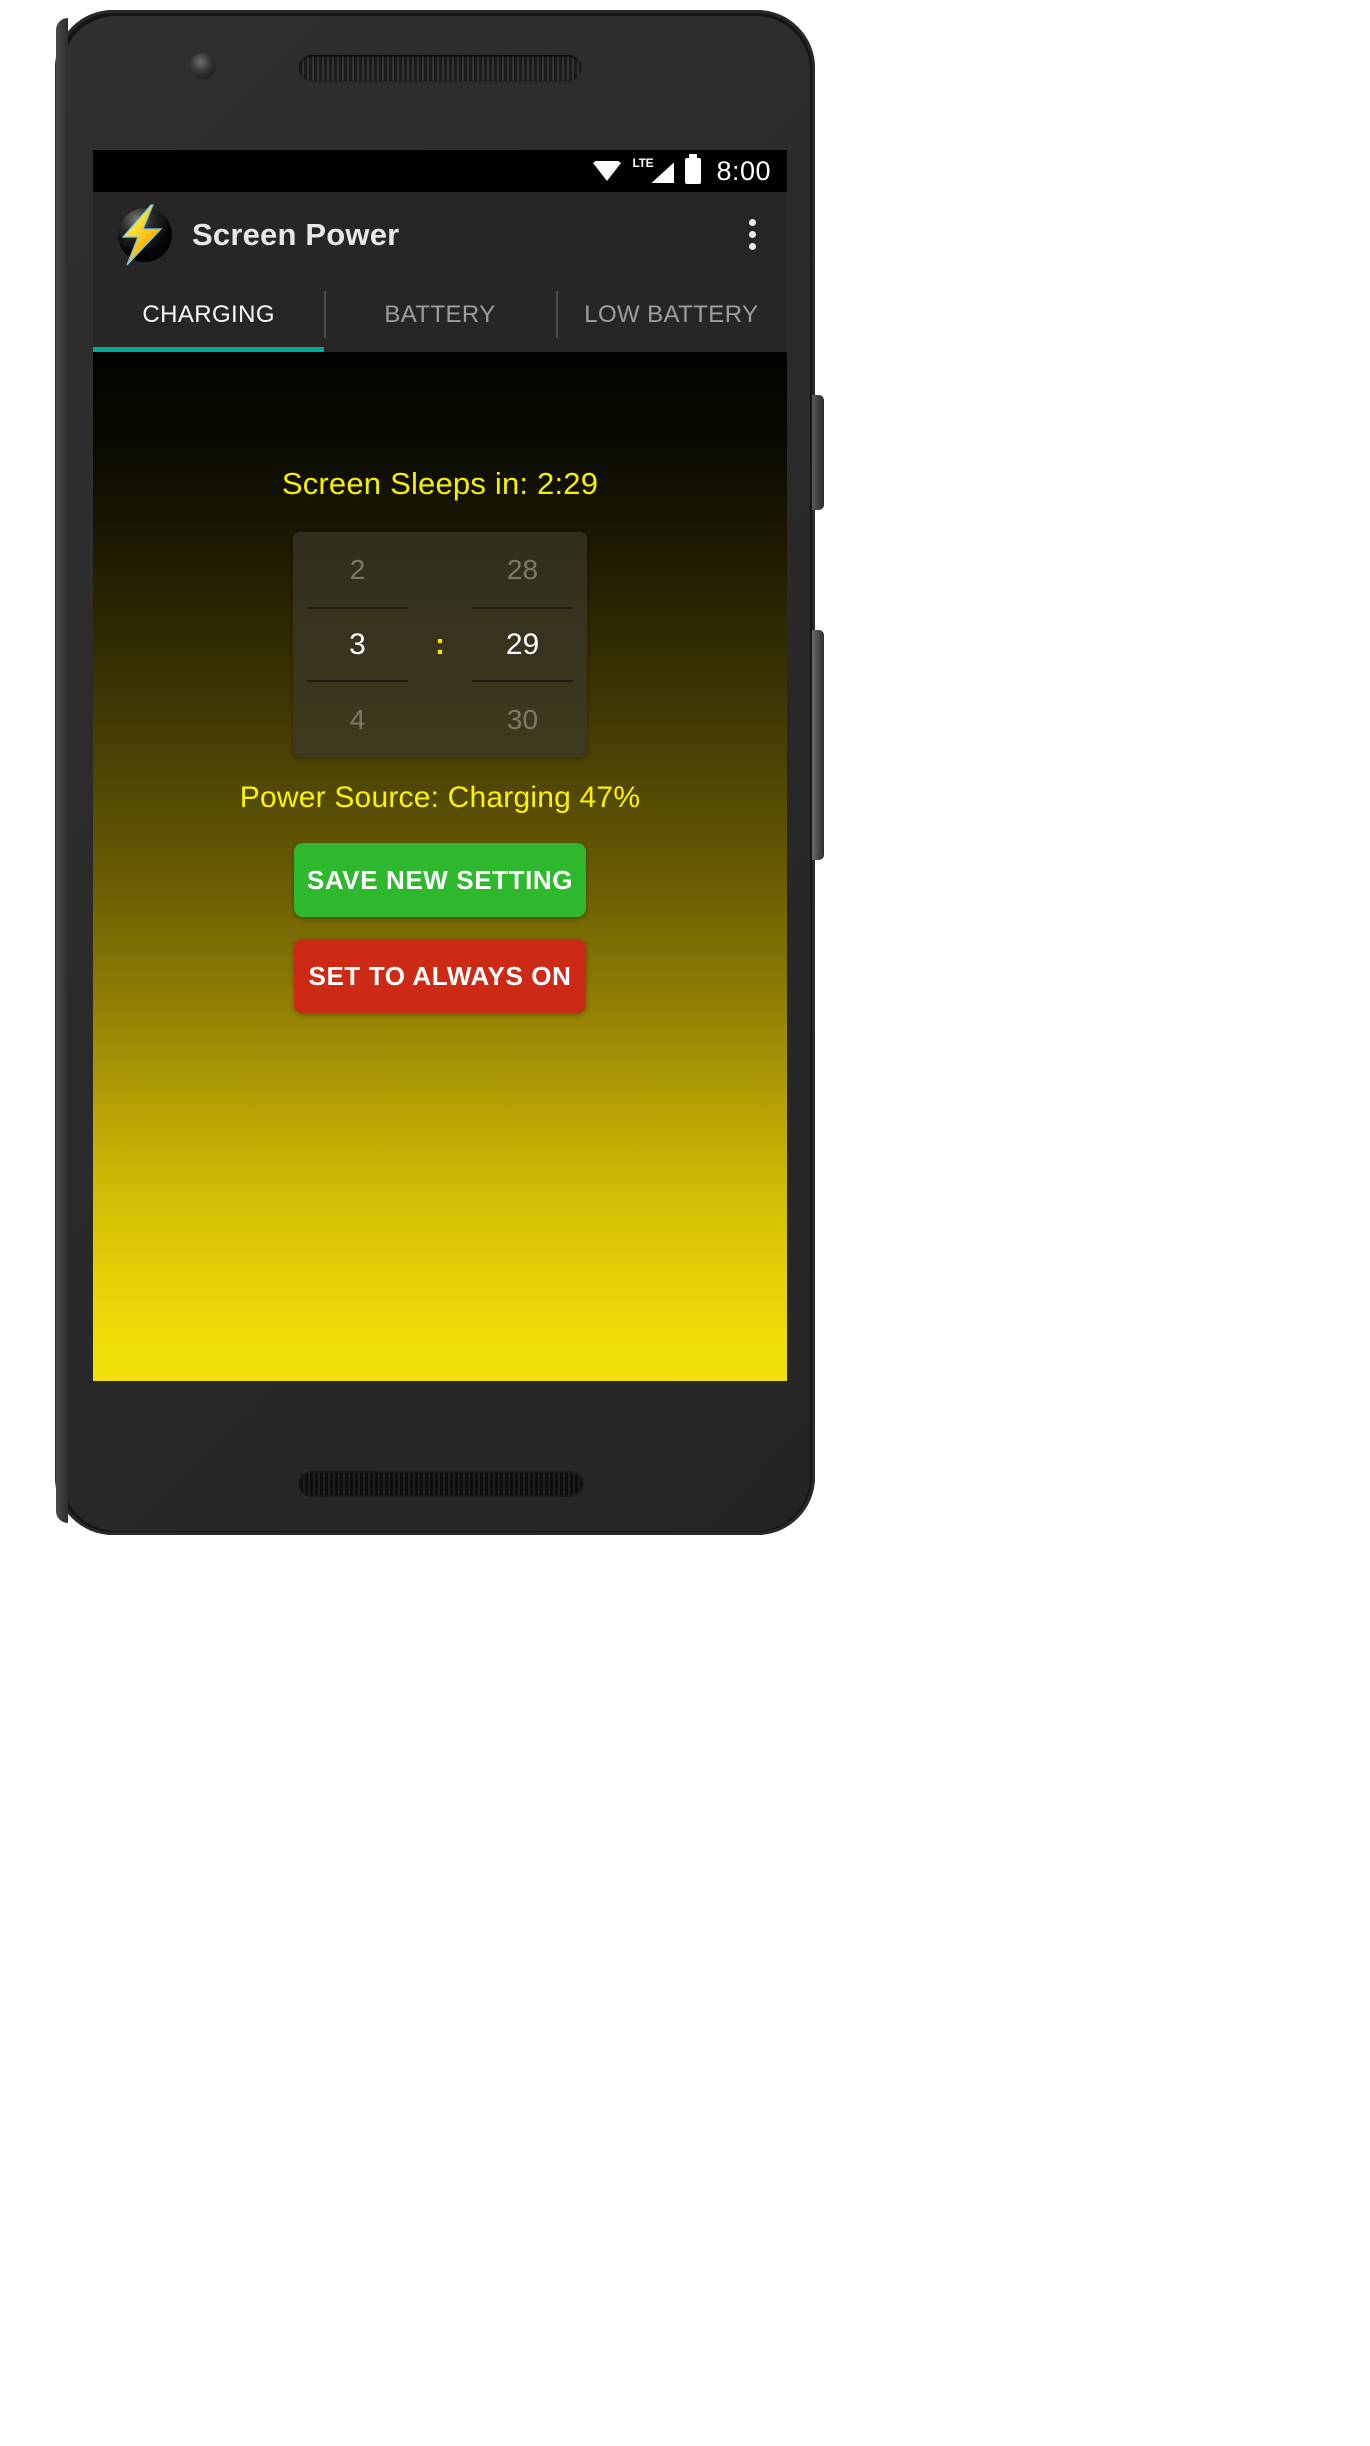  What do you see at coordinates (441, 1484) in the screenshot?
I see `bottom-speaker` at bounding box center [441, 1484].